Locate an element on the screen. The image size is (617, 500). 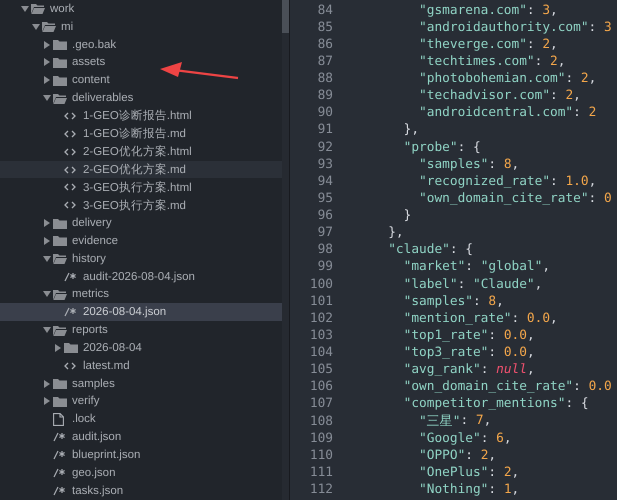
tree-item: tasks.json is located at coordinates (141, 491).